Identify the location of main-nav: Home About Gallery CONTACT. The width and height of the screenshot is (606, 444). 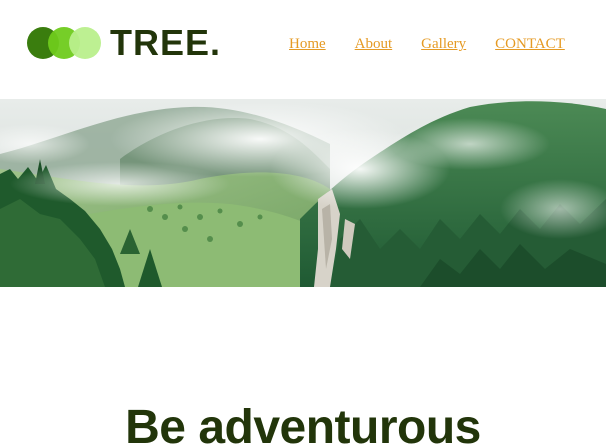
(427, 44).